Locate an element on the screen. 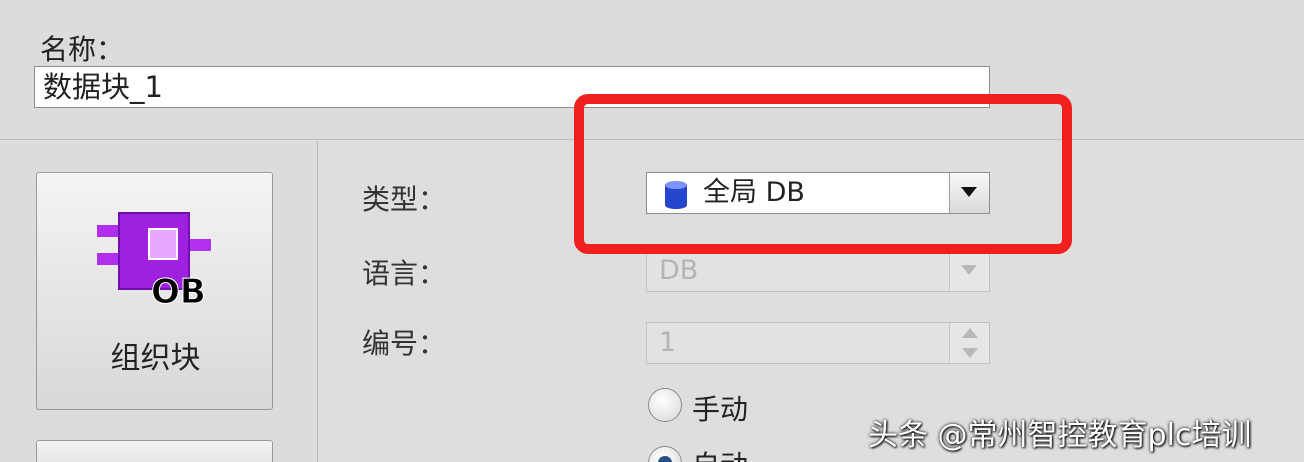 This screenshot has width=1304, height=462. organization-block-button: OB 组织块 is located at coordinates (154, 291).